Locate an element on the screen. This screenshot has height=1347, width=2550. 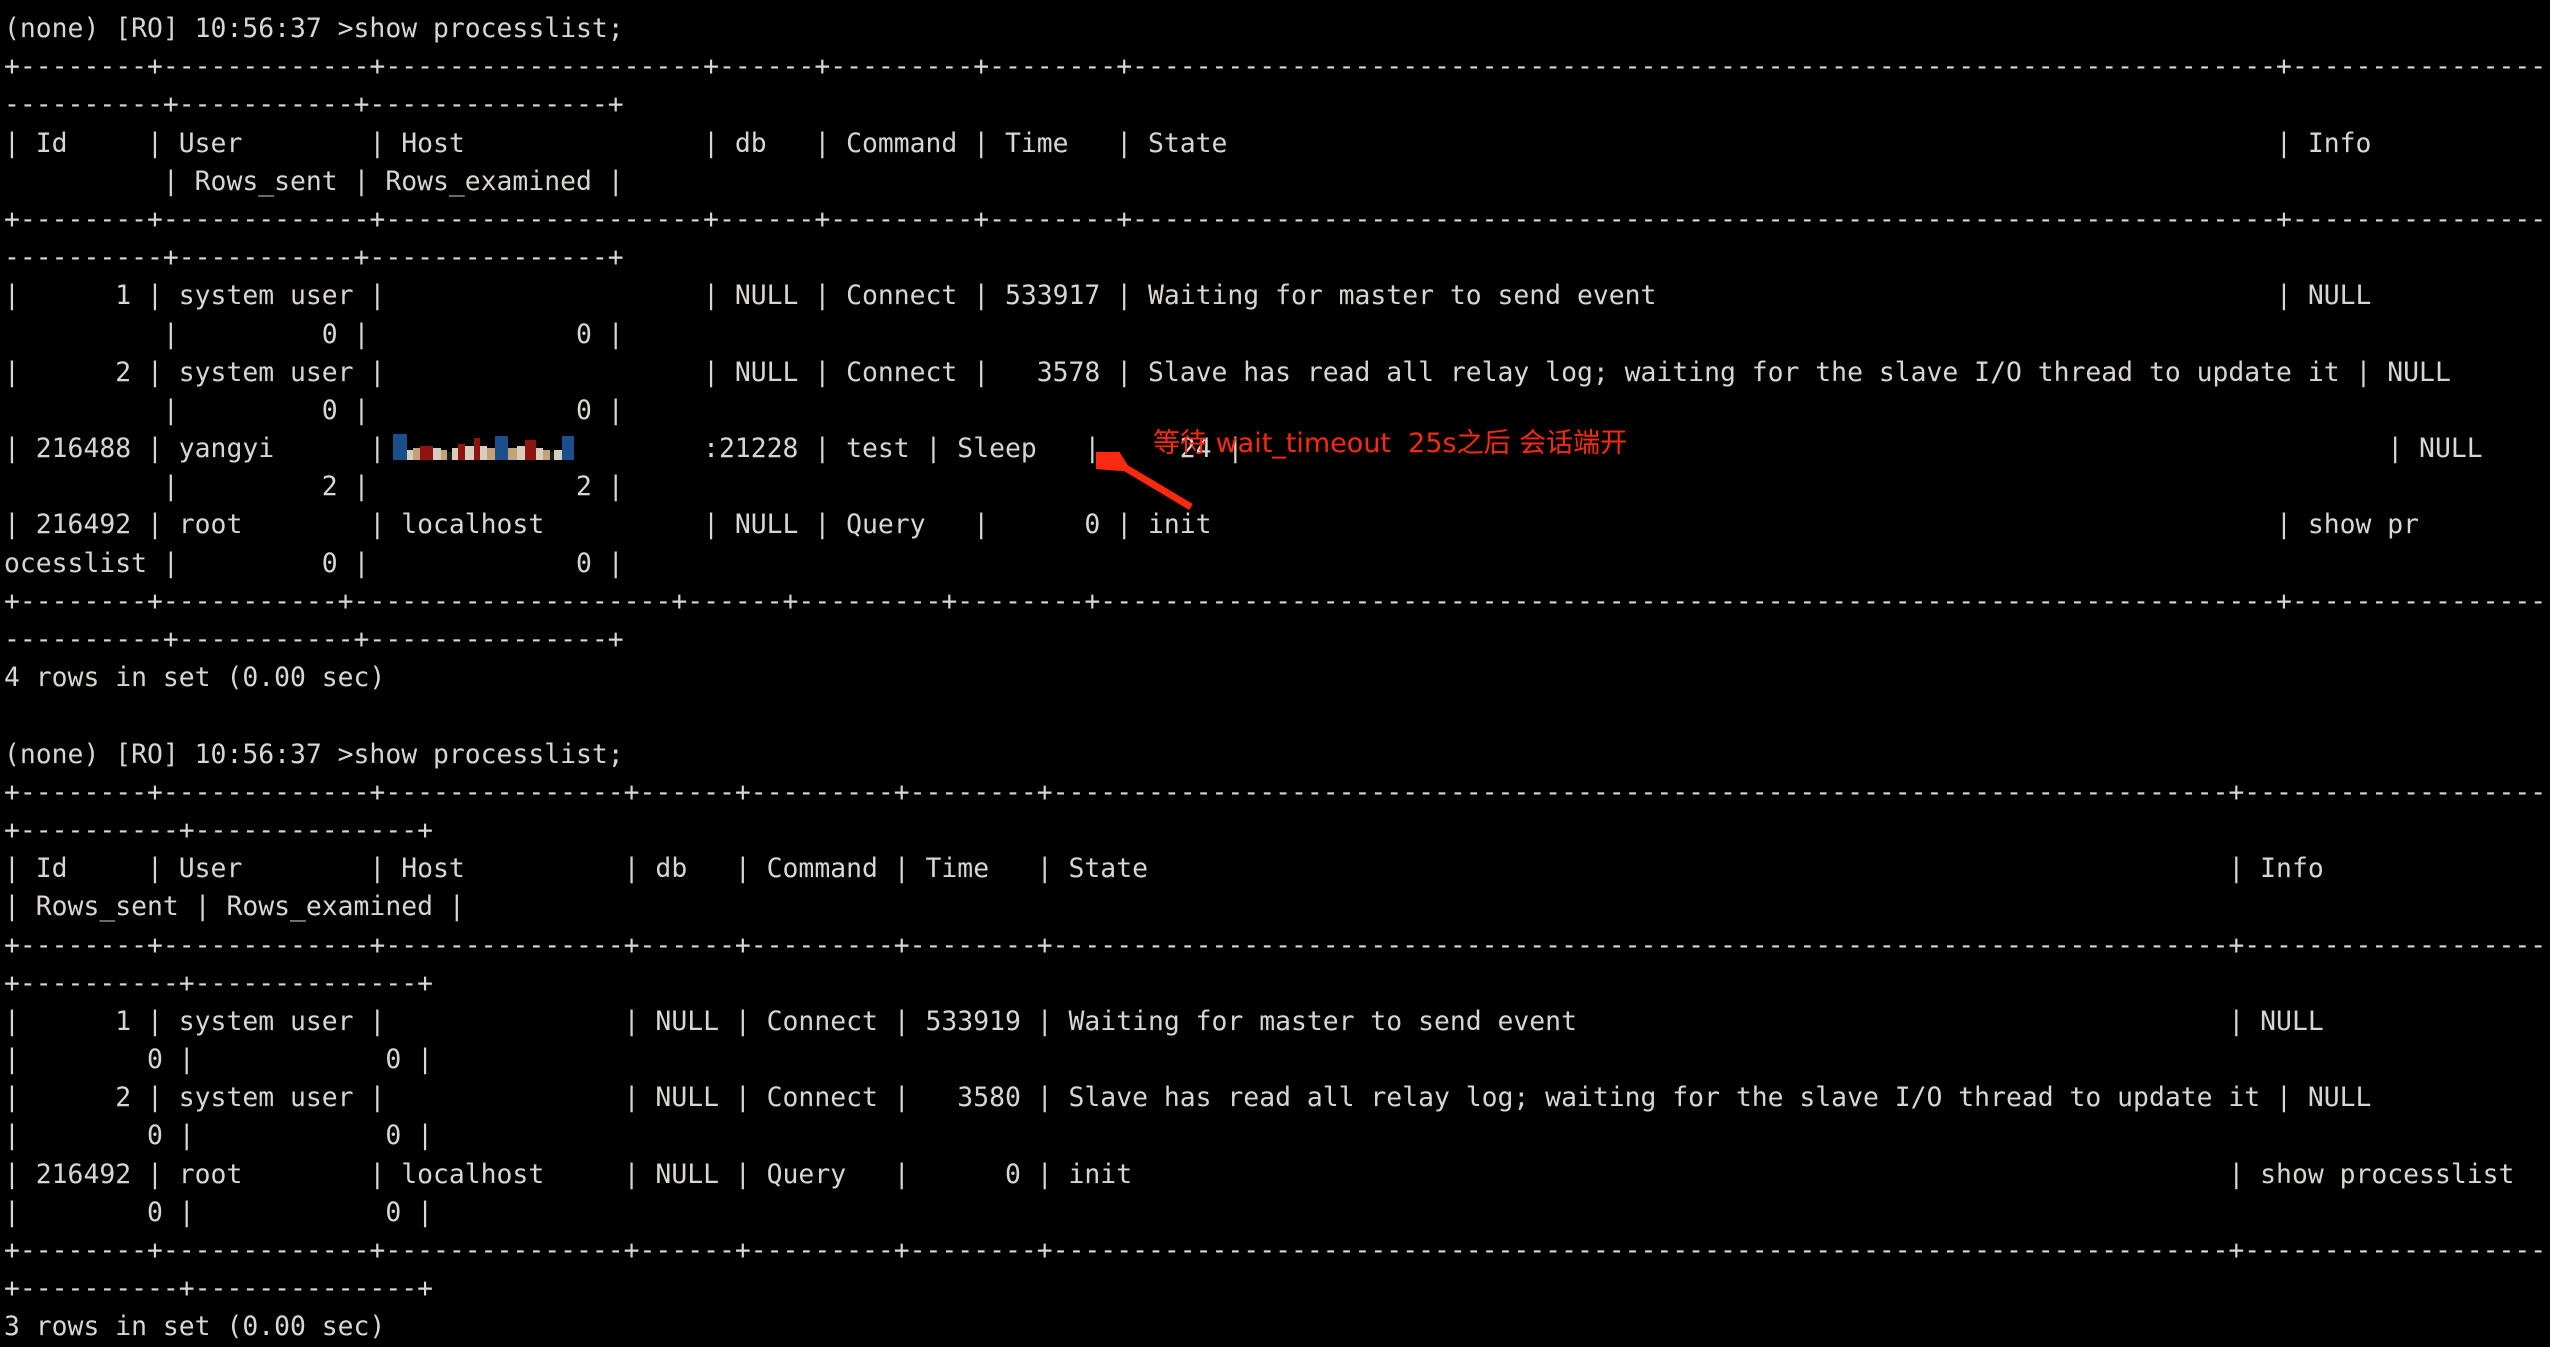
annotation-text: 等待 wait_timeout 25s之后 会话端开 is located at coordinates (1390, 443).